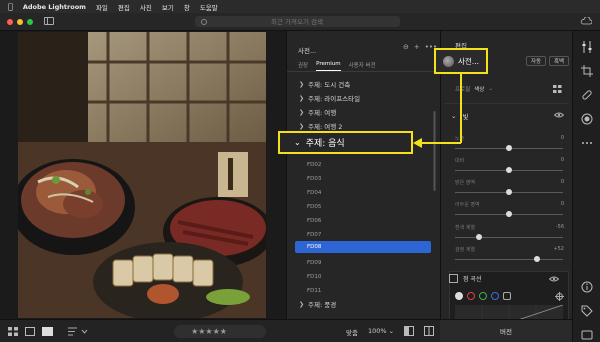 This screenshot has height=342, width=600. What do you see at coordinates (314, 221) in the screenshot?
I see `preset-item: FD06` at bounding box center [314, 221].